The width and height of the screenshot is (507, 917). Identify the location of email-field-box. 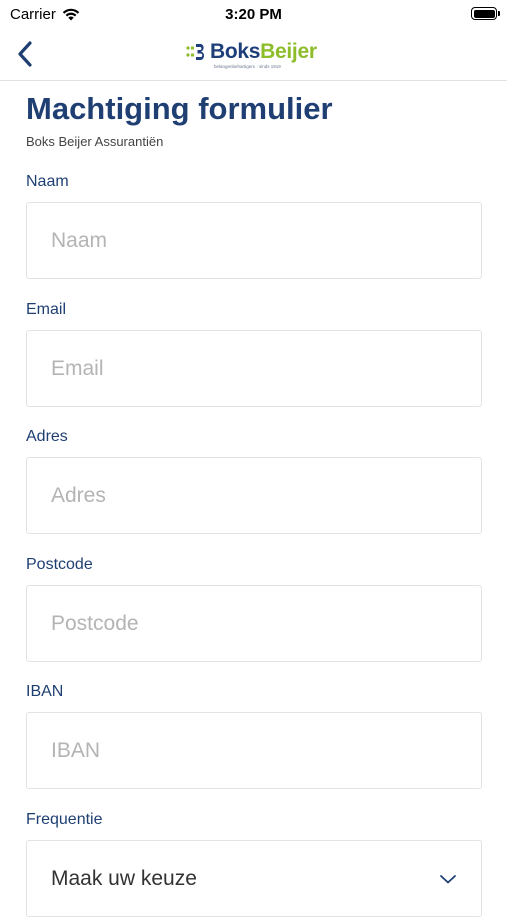
(254, 368).